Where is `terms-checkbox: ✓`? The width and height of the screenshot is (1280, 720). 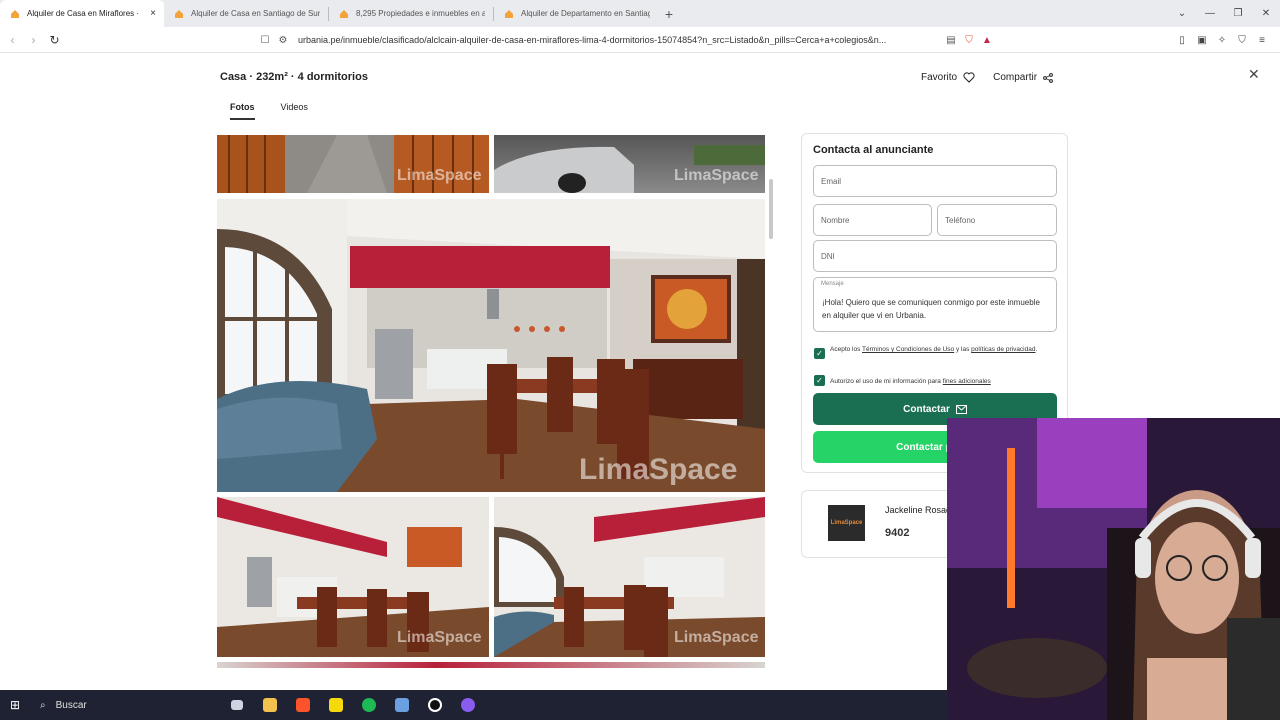 terms-checkbox: ✓ is located at coordinates (819, 353).